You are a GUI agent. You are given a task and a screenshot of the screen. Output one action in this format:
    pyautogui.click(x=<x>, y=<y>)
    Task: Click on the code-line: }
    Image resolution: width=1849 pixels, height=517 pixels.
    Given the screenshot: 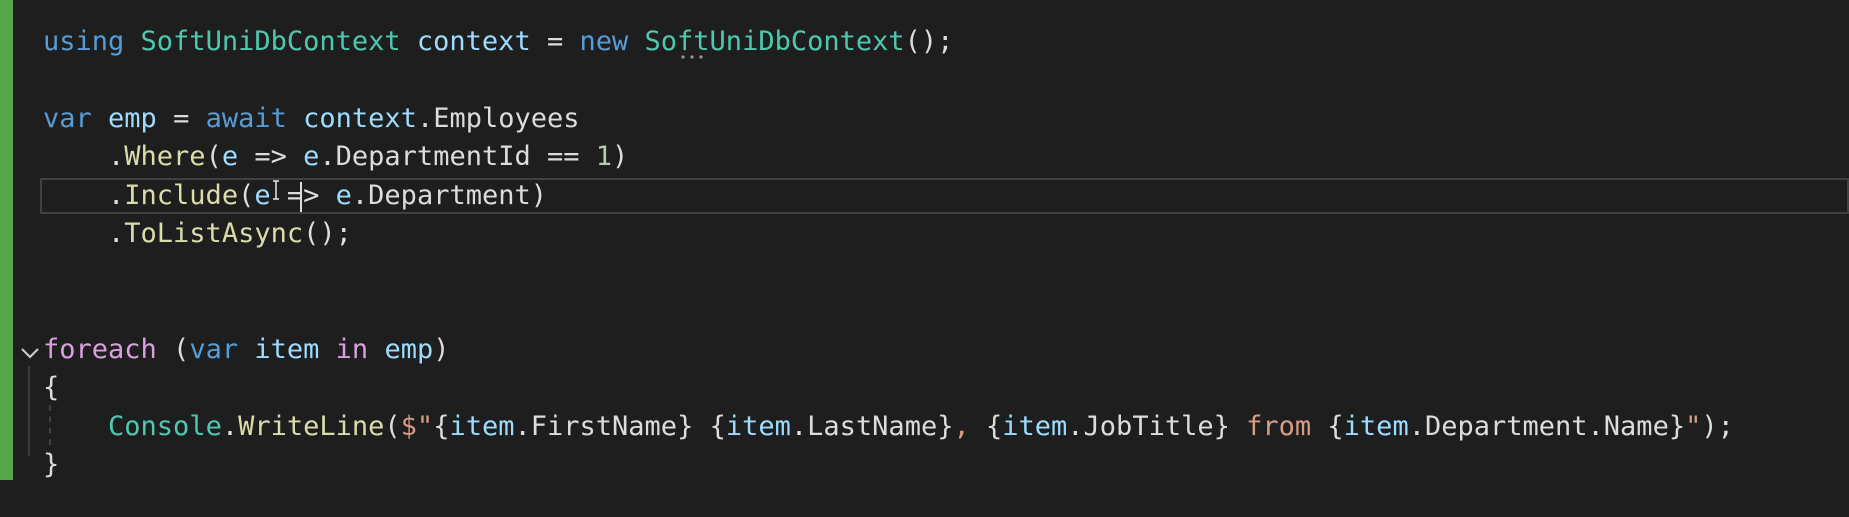 What is the action you would take?
    pyautogui.click(x=51, y=465)
    